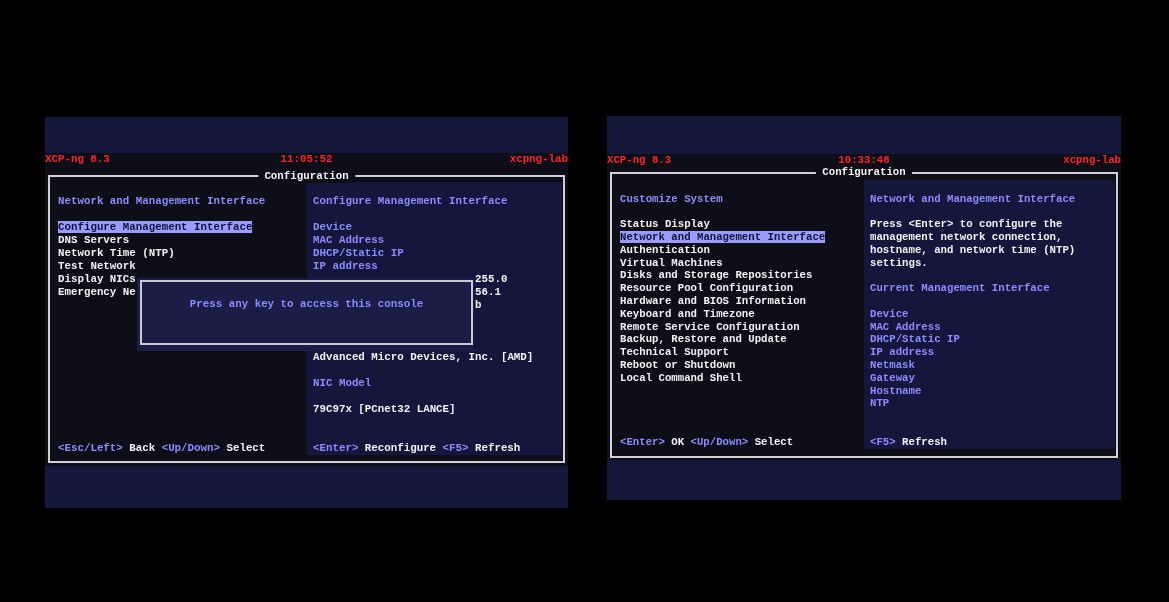  Describe the element at coordinates (973, 244) in the screenshot. I see `description-text: Press <Enter> to configure the management network connection, hostname, and network time (NTP) settings.` at that location.